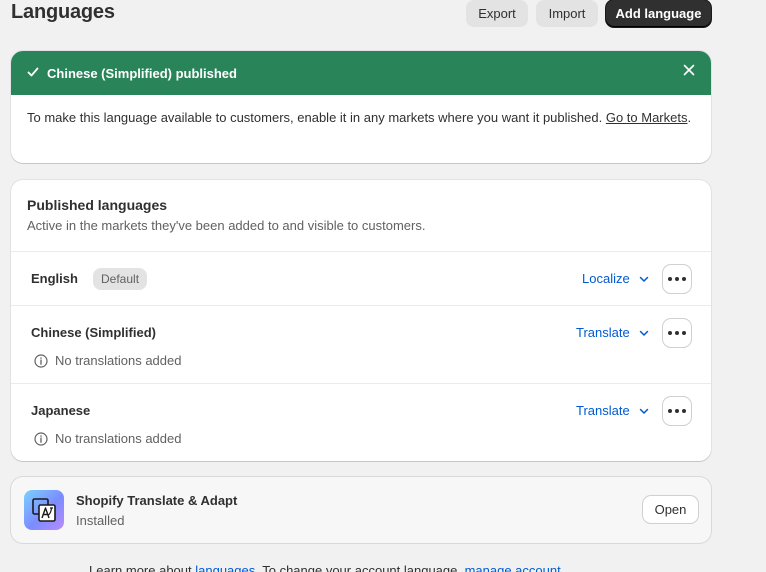  I want to click on banner-trail: ., so click(689, 117).